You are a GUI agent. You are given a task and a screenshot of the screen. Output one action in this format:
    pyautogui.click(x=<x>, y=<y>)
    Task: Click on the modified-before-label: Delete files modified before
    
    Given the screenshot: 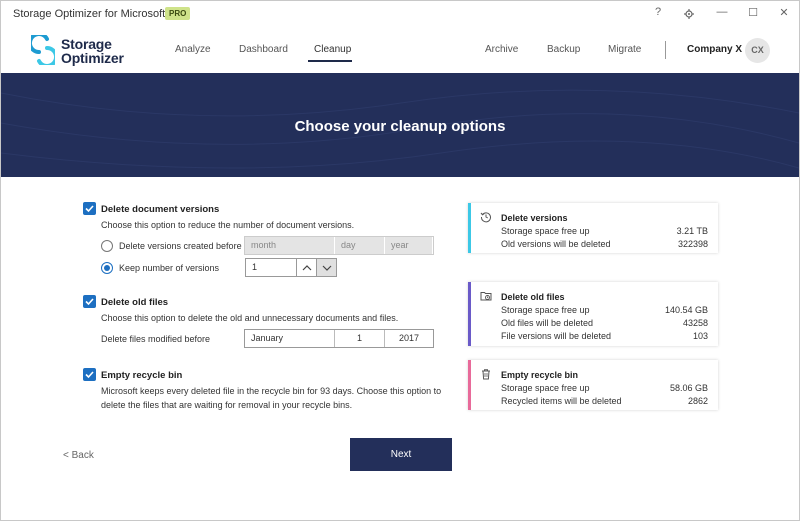 What is the action you would take?
    pyautogui.click(x=156, y=339)
    